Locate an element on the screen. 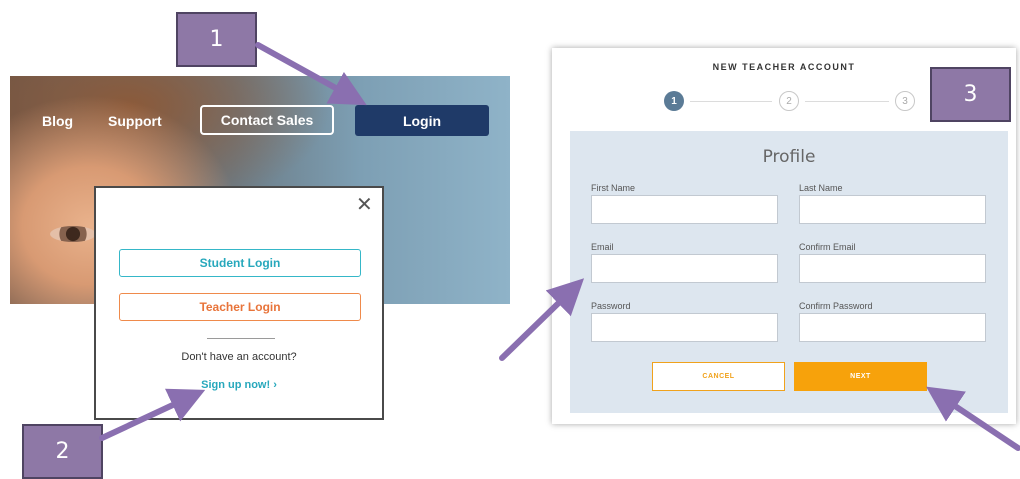 The width and height of the screenshot is (1020, 479). login-button: Login is located at coordinates (422, 120).